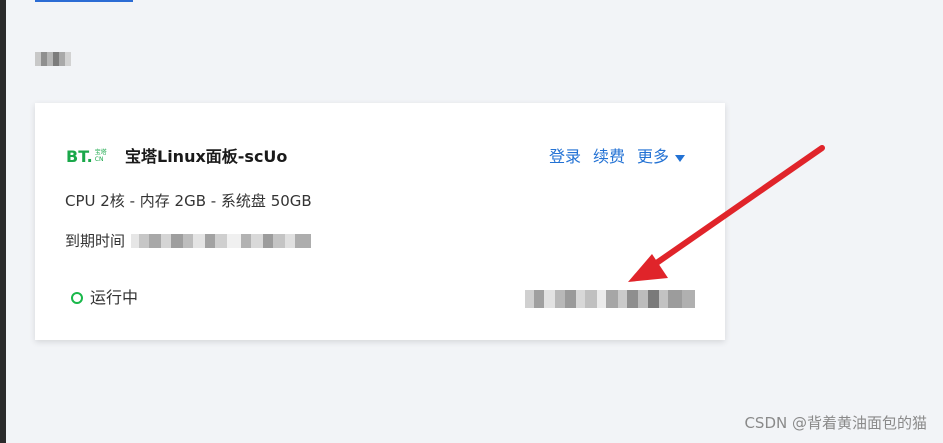 Image resolution: width=943 pixels, height=443 pixels. What do you see at coordinates (206, 156) in the screenshot?
I see `server-title: 宝塔Linux面板-scUo` at bounding box center [206, 156].